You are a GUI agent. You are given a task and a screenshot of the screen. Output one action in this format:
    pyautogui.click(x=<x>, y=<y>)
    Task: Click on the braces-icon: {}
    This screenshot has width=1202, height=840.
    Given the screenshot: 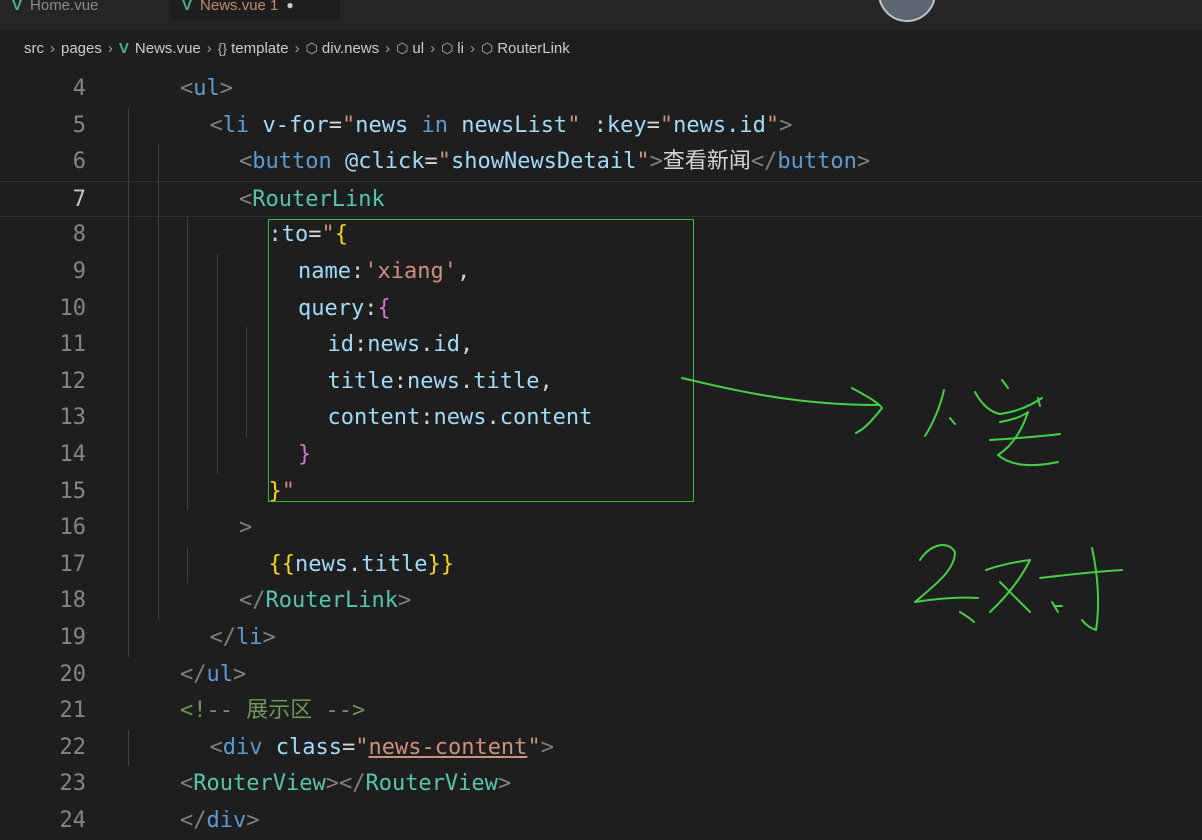 What is the action you would take?
    pyautogui.click(x=222, y=48)
    